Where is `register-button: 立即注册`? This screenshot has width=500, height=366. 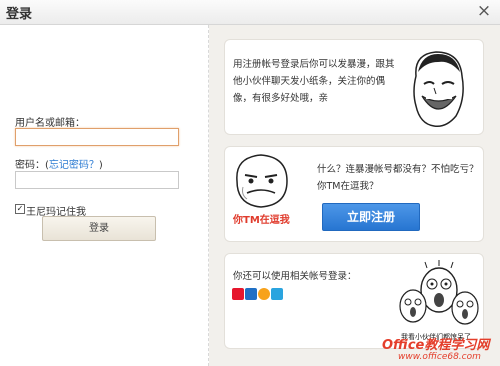
register-button: 立即注册 is located at coordinates (371, 217).